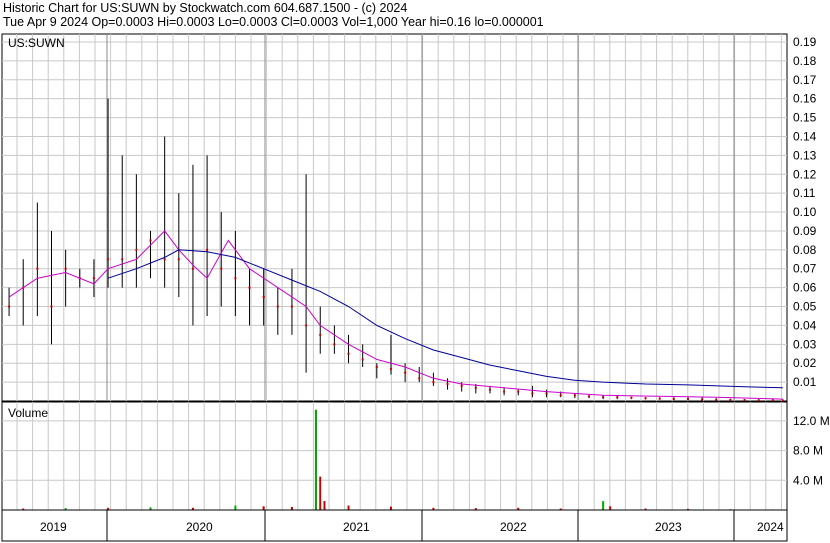 Image resolution: width=830 pixels, height=543 pixels. I want to click on price-y-tick-label: 0.13, so click(805, 155).